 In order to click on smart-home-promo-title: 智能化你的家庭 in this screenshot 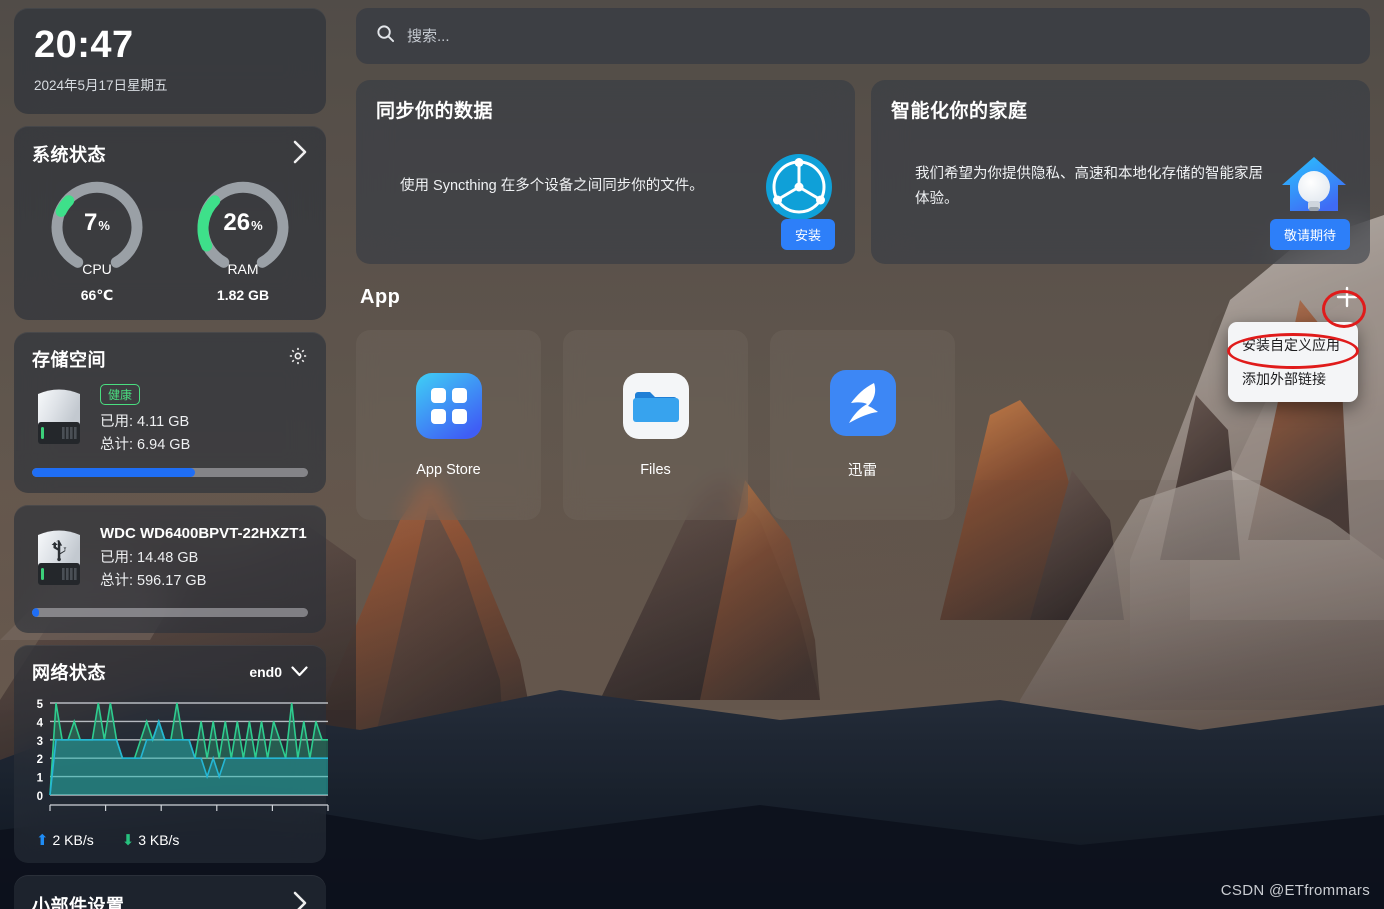, I will do `click(959, 111)`.